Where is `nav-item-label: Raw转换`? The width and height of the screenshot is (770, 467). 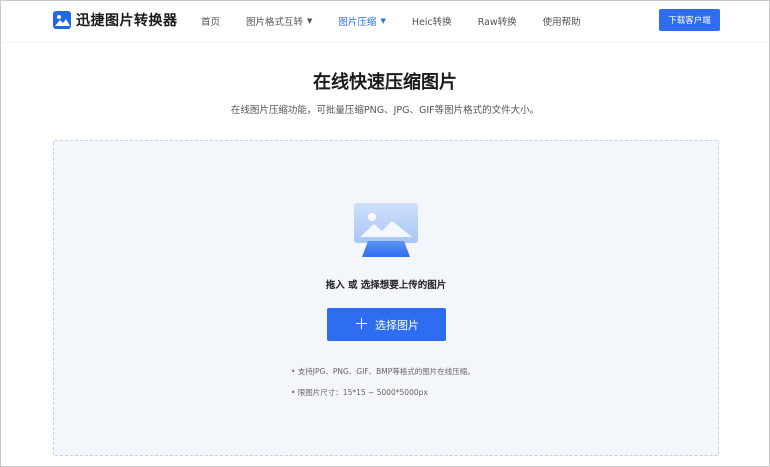 nav-item-label: Raw转换 is located at coordinates (497, 22).